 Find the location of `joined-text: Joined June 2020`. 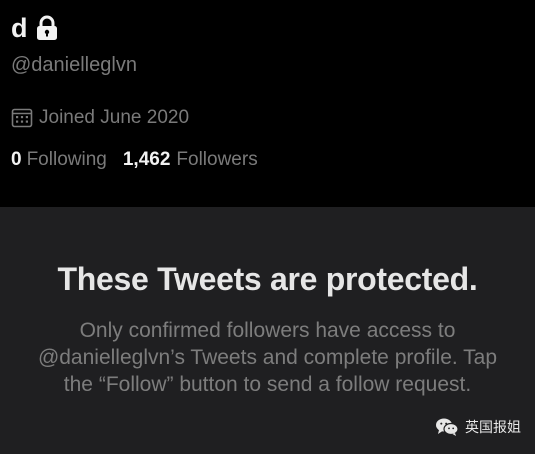

joined-text: Joined June 2020 is located at coordinates (114, 117).